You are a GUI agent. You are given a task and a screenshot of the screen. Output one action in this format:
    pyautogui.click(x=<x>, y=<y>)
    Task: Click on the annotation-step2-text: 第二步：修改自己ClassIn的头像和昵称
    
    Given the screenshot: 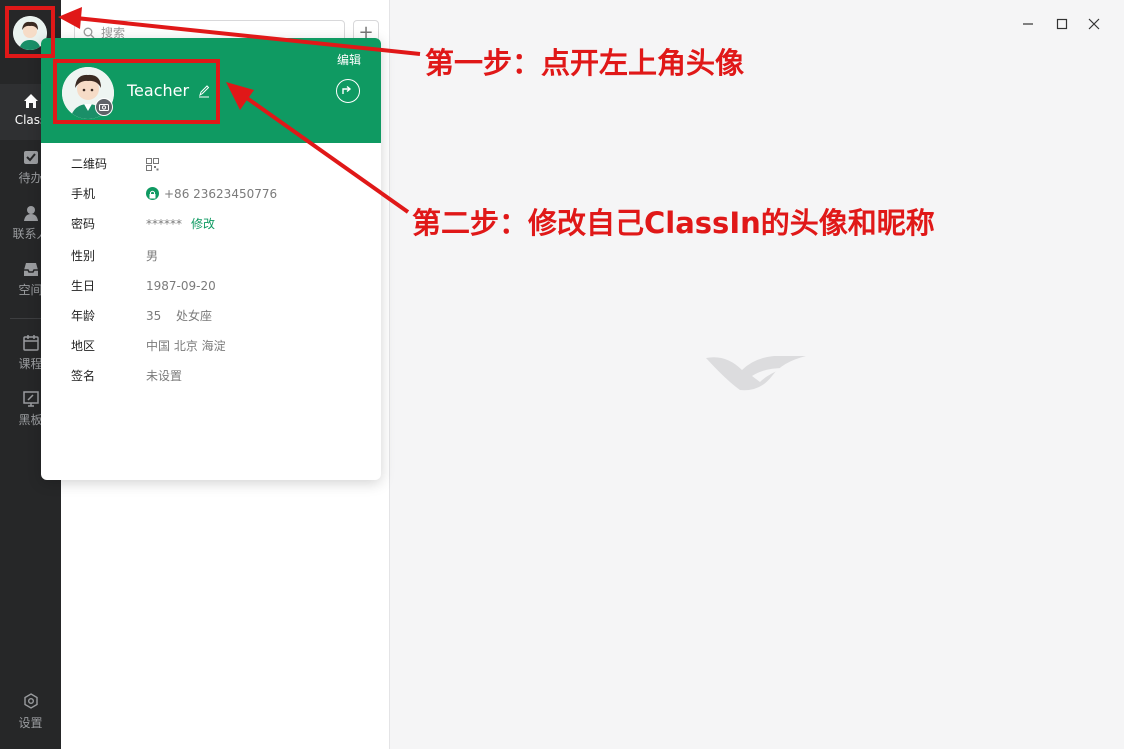 What is the action you would take?
    pyautogui.click(x=673, y=223)
    